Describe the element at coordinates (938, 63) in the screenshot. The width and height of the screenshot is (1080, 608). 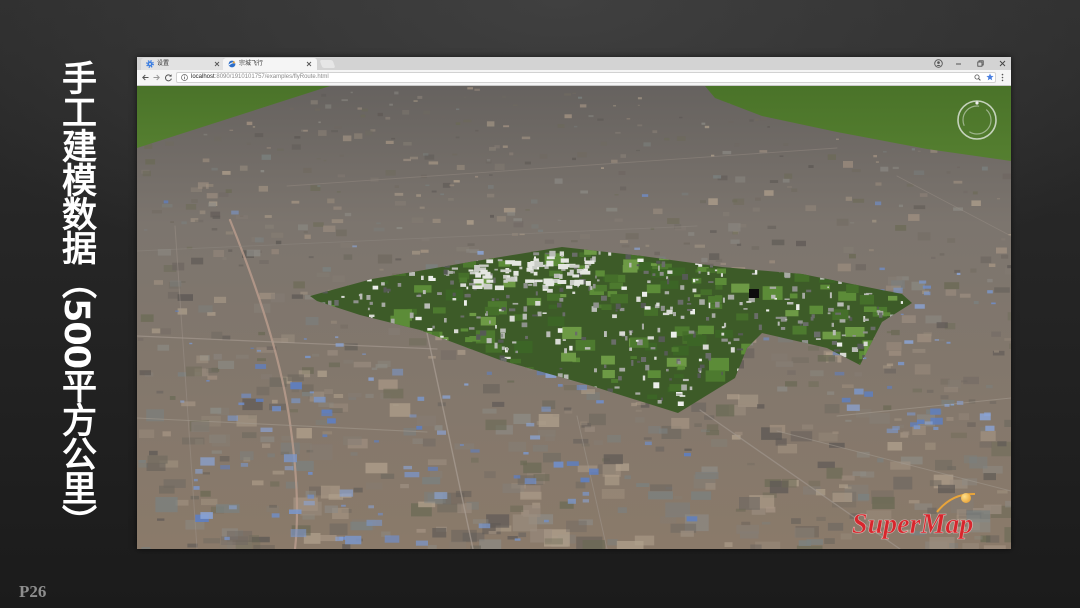
I see `account-icon` at that location.